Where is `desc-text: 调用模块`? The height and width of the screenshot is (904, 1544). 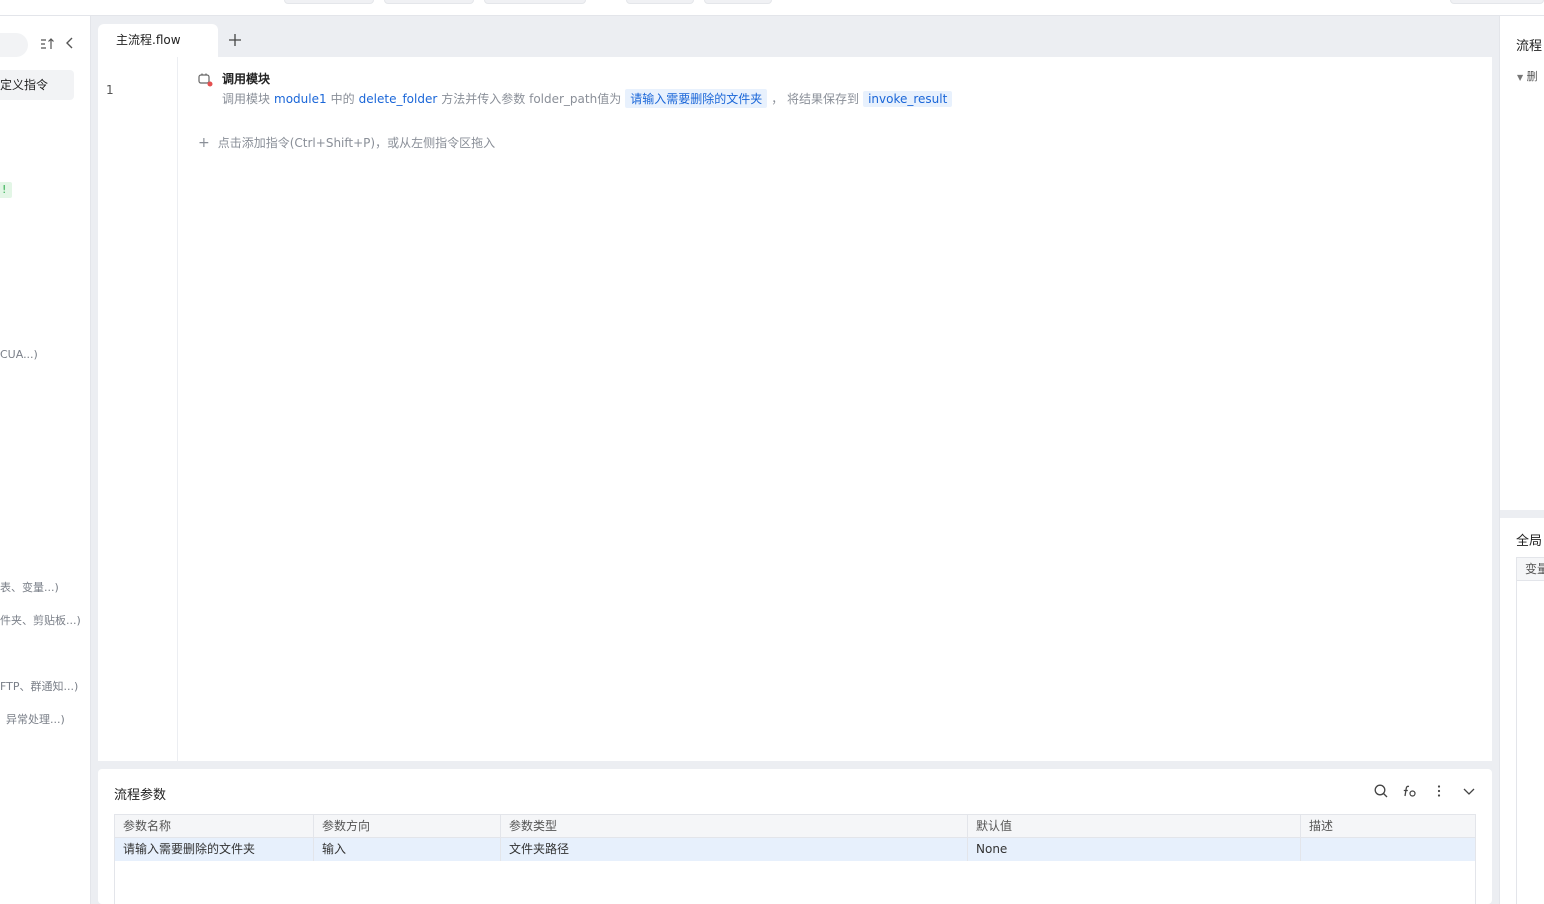 desc-text: 调用模块 is located at coordinates (246, 99).